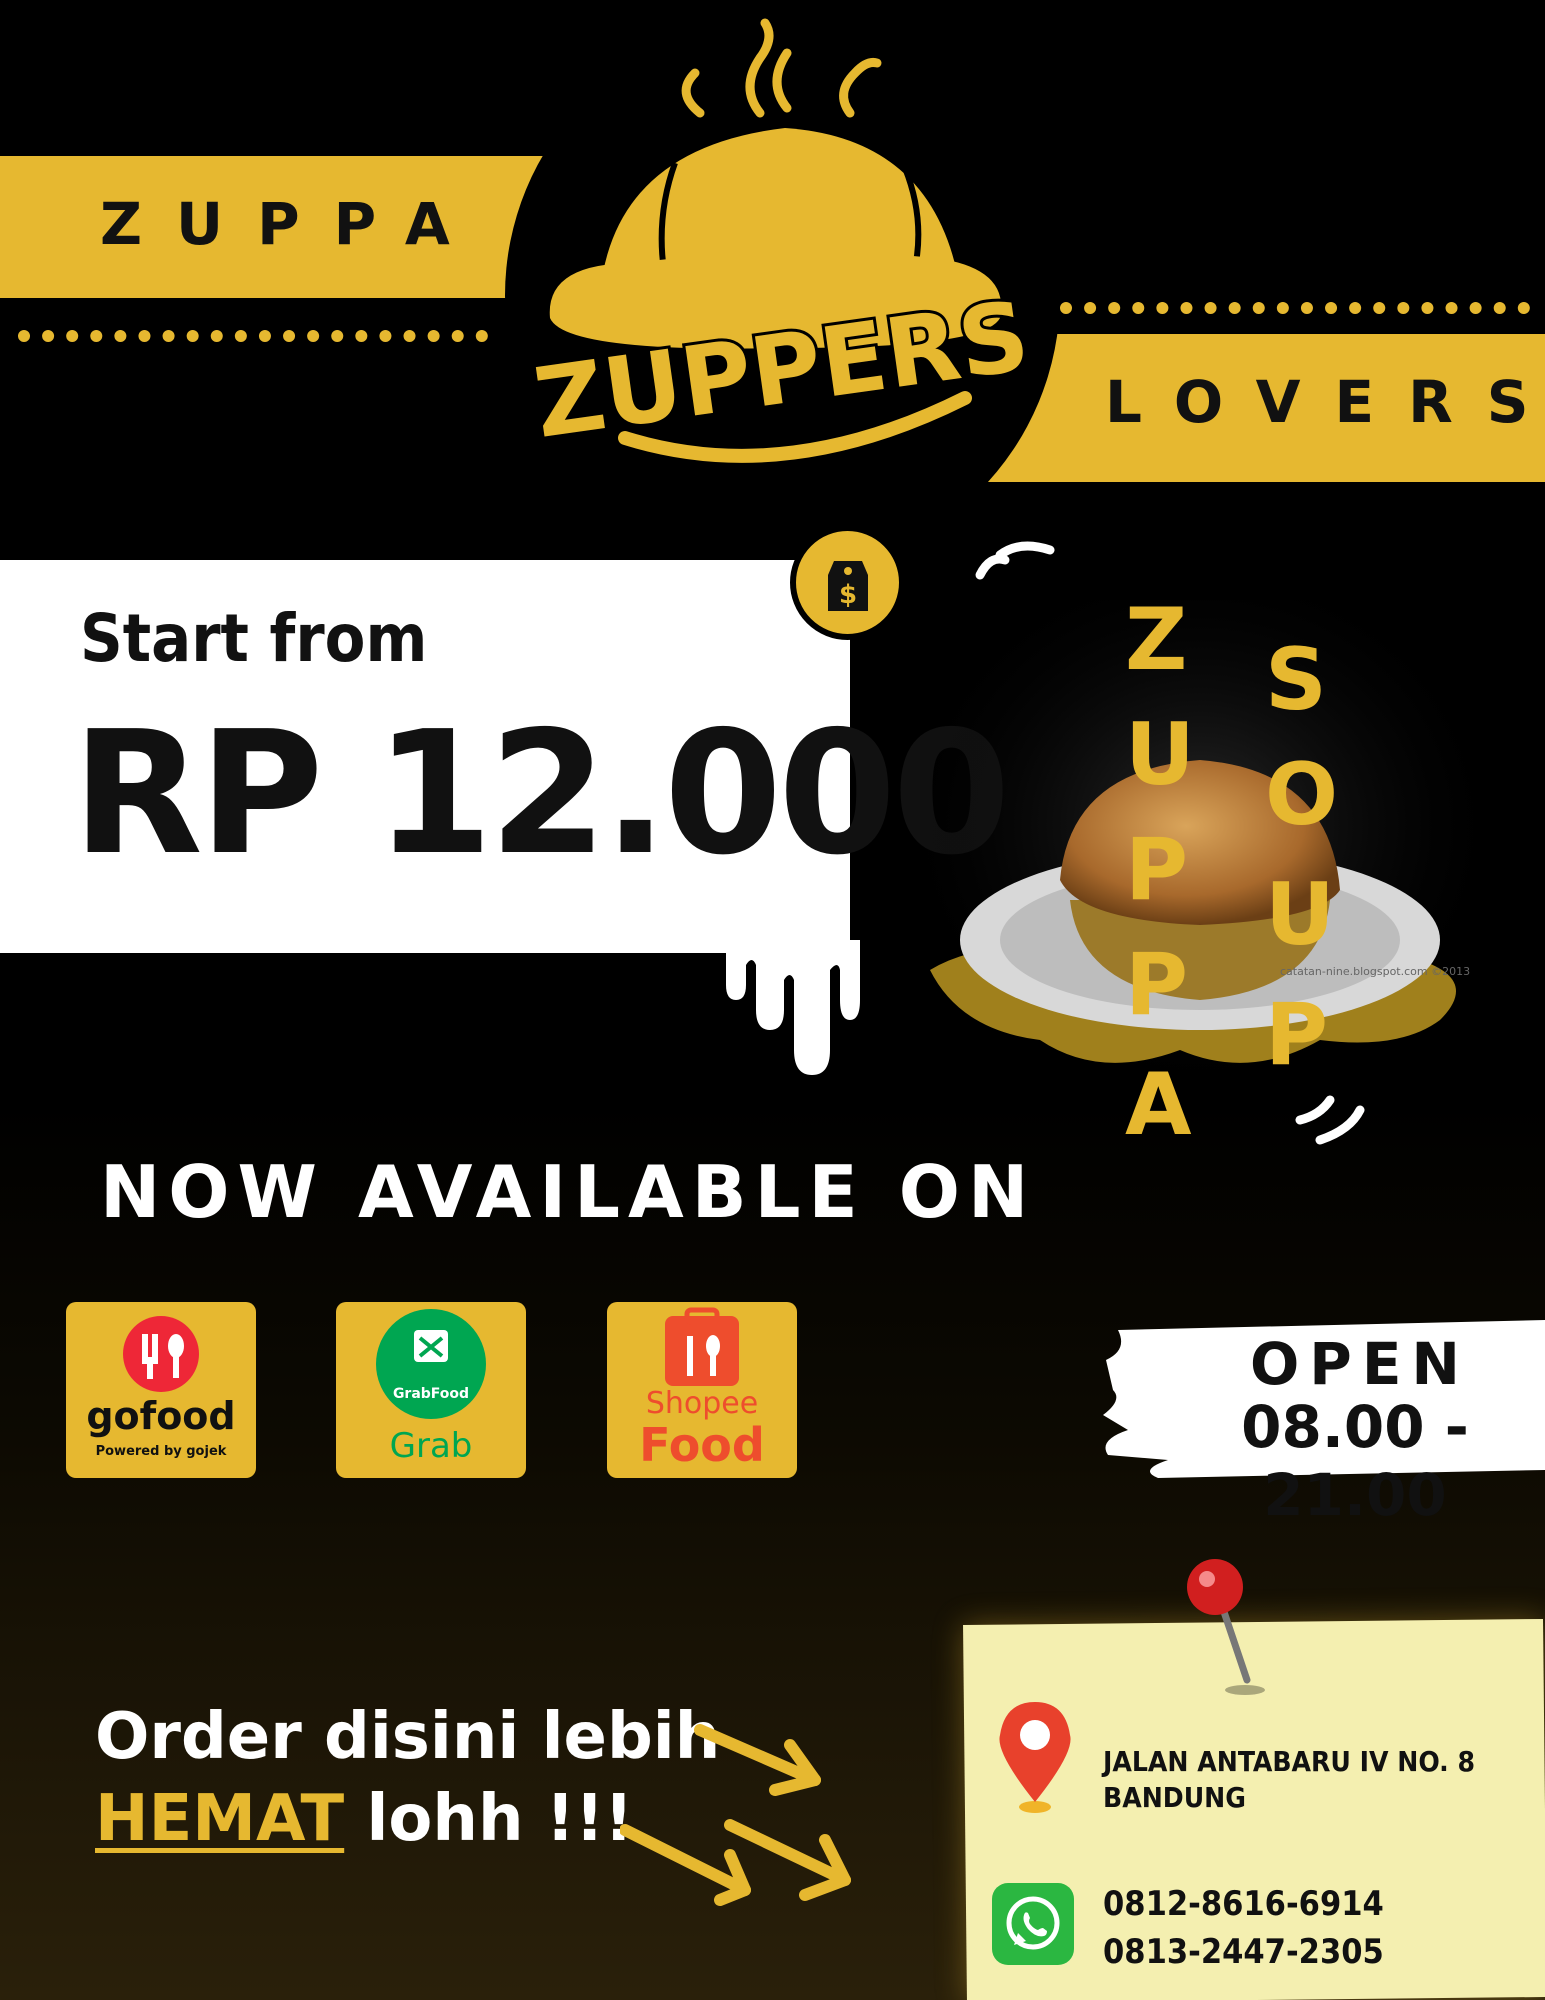 The width and height of the screenshot is (1545, 2000). Describe the element at coordinates (780, 1007) in the screenshot. I see `drip-decoration` at that location.